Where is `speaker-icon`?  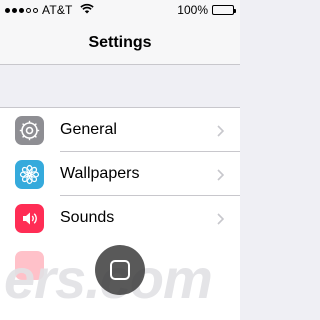 speaker-icon is located at coordinates (29, 218).